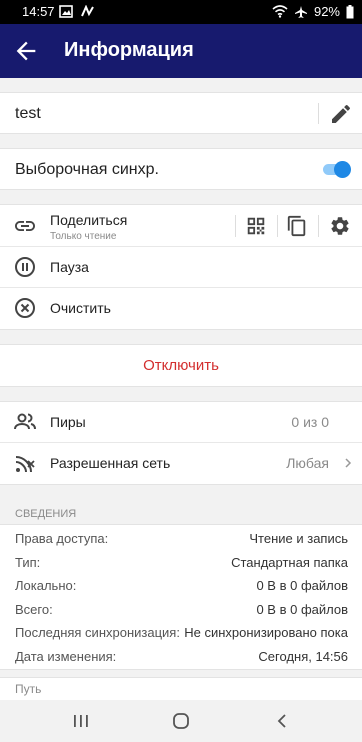 The height and width of the screenshot is (742, 362). I want to click on details-row: Права доступа: Чтение и запись, so click(181, 539).